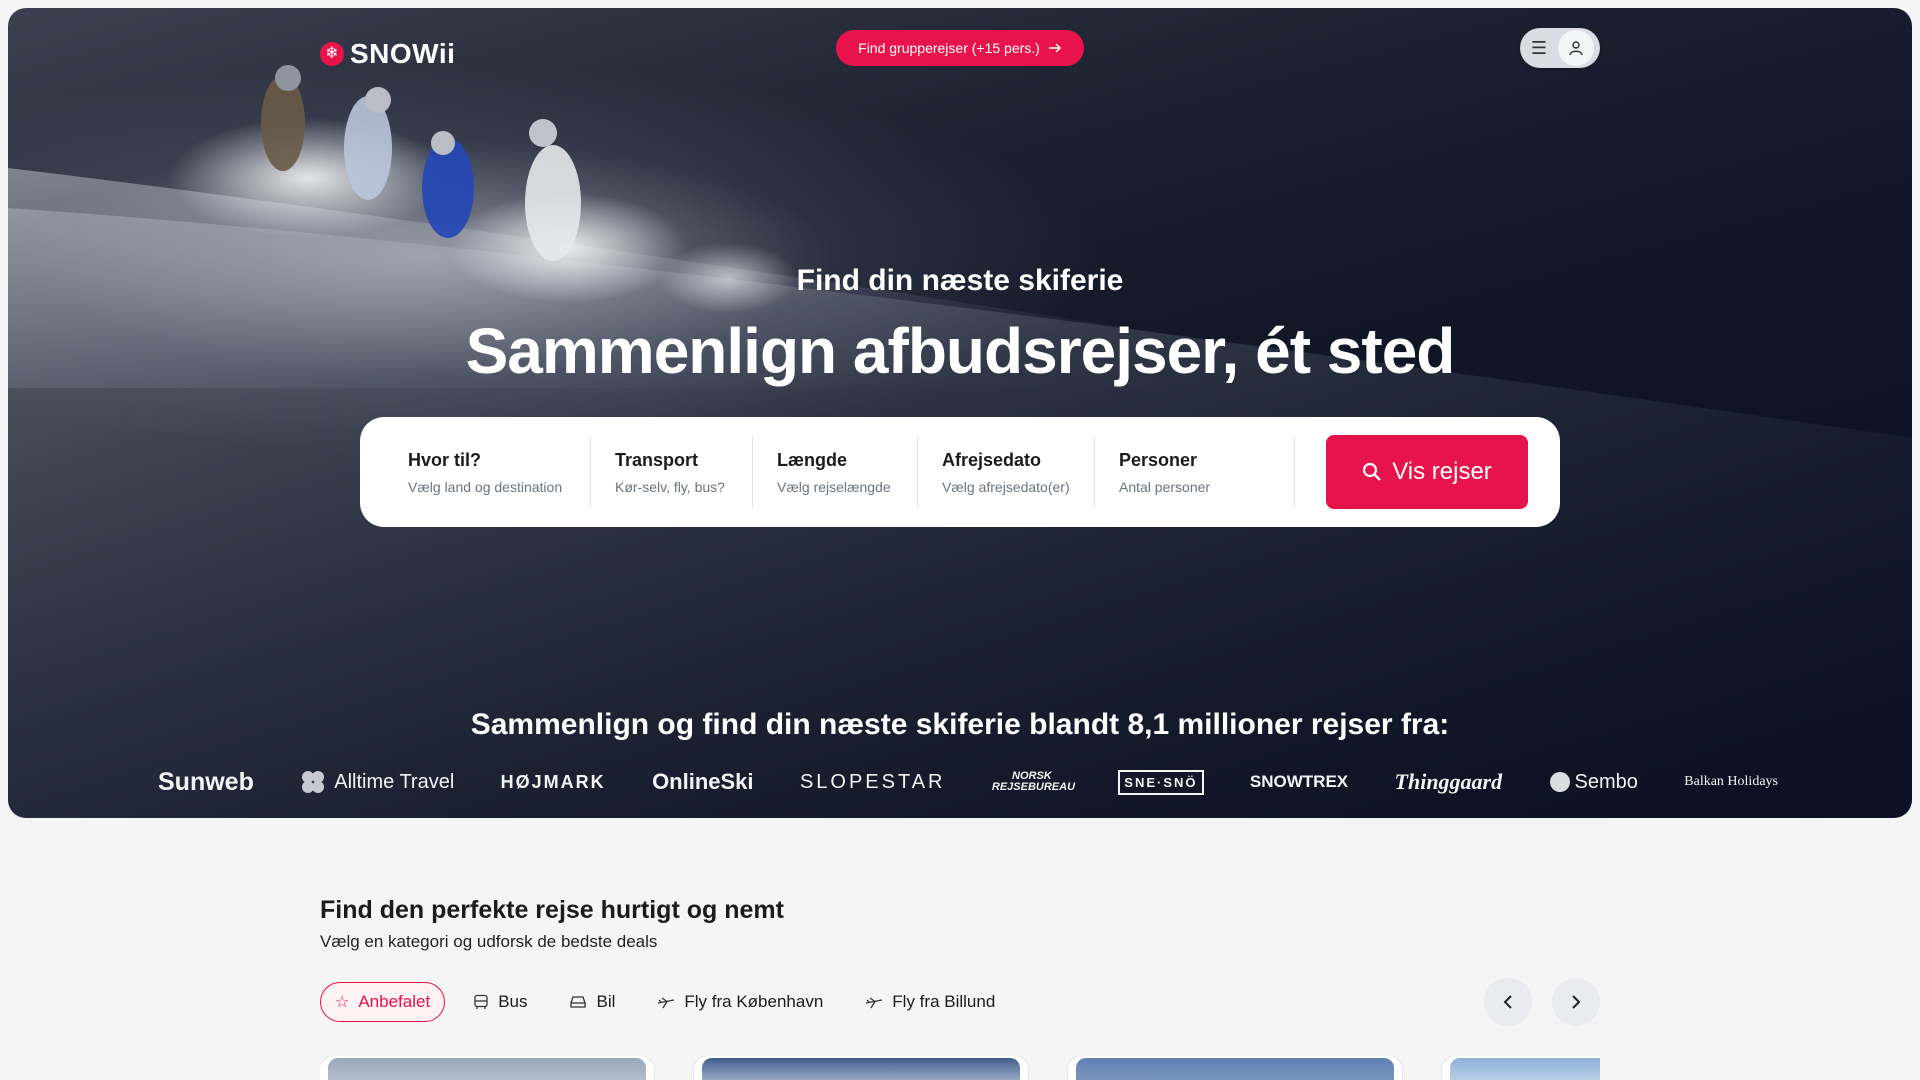 The height and width of the screenshot is (1080, 1920). Describe the element at coordinates (606, 1001) in the screenshot. I see `tab-label: Bil` at that location.